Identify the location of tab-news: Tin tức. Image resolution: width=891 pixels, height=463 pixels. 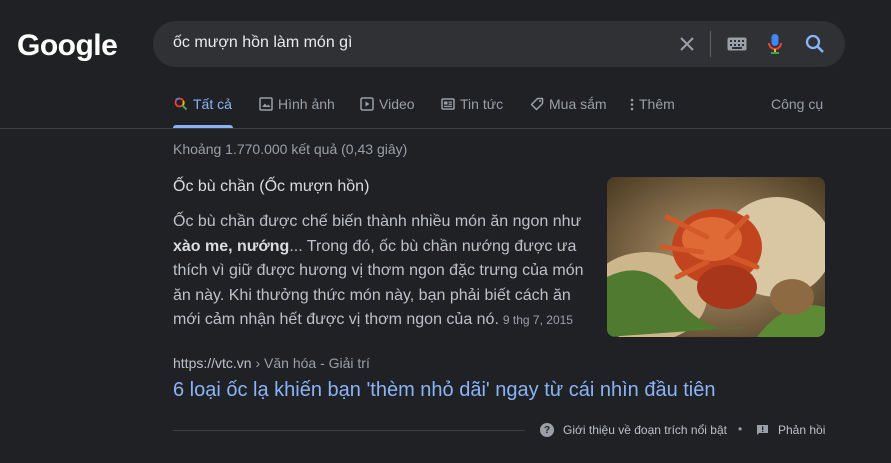
(471, 112).